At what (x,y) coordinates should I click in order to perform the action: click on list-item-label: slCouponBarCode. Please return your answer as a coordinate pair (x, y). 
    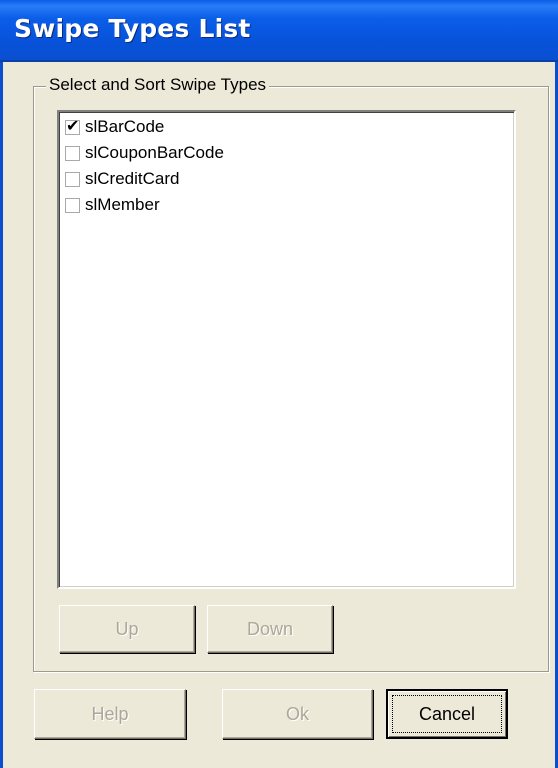
    Looking at the image, I should click on (154, 152).